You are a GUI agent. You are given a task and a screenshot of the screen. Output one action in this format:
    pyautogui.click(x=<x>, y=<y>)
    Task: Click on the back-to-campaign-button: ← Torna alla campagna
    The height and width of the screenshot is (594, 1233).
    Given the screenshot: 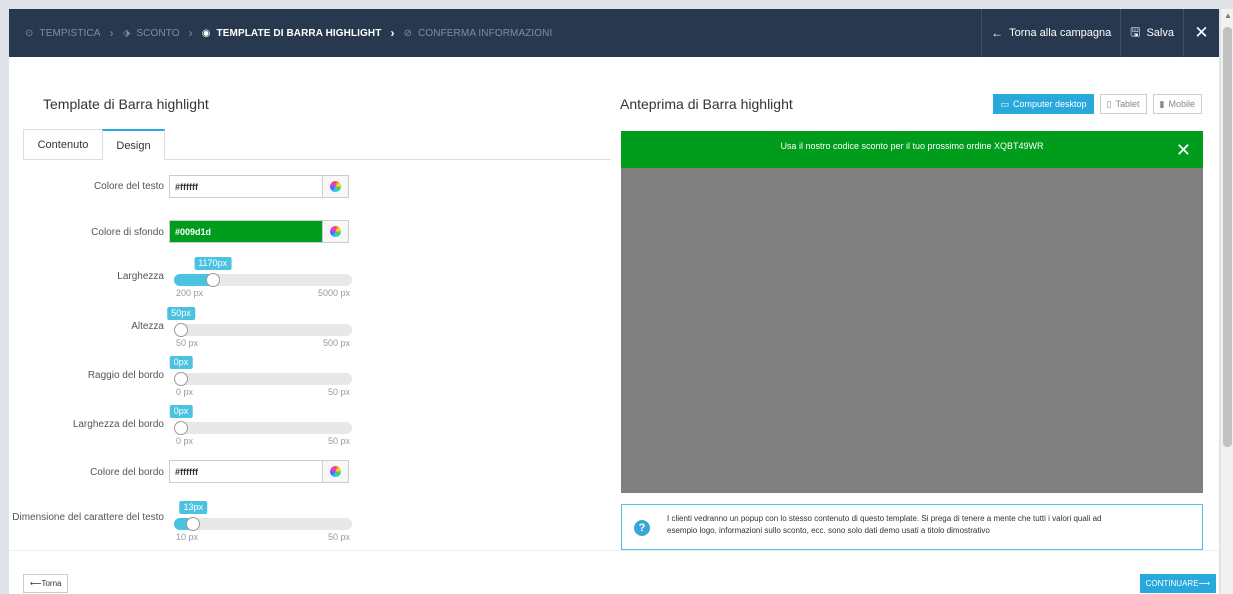 What is the action you would take?
    pyautogui.click(x=1050, y=33)
    